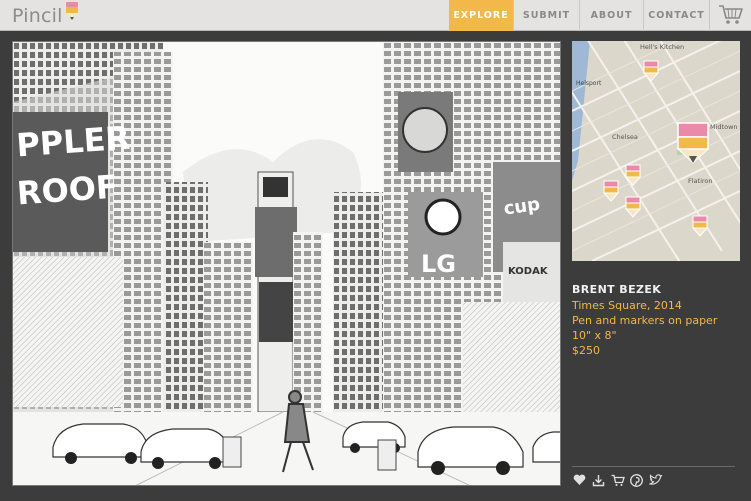 This screenshot has width=751, height=501. I want to click on artist-name: BRENT BEZEK, so click(657, 289).